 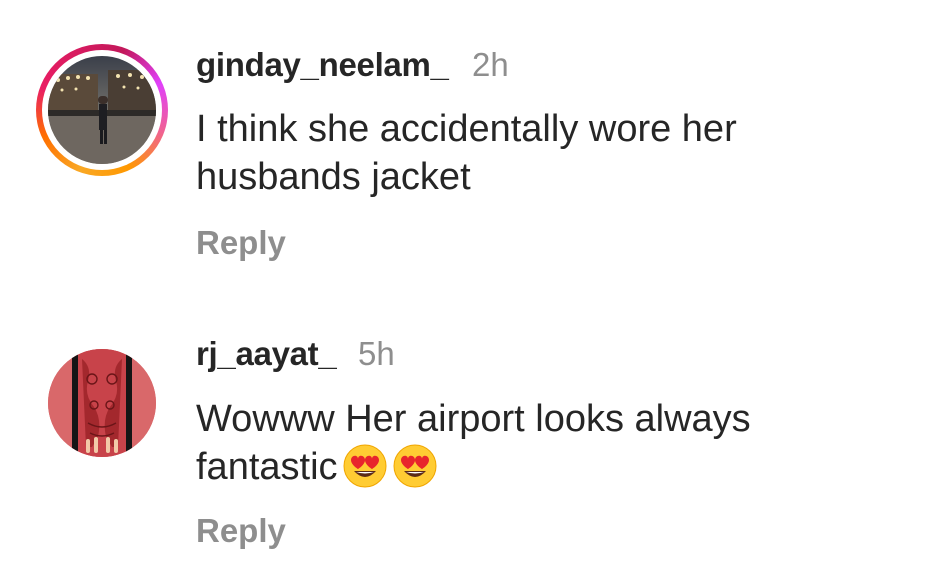 I want to click on comment-username: rj_aayat_, so click(x=266, y=354).